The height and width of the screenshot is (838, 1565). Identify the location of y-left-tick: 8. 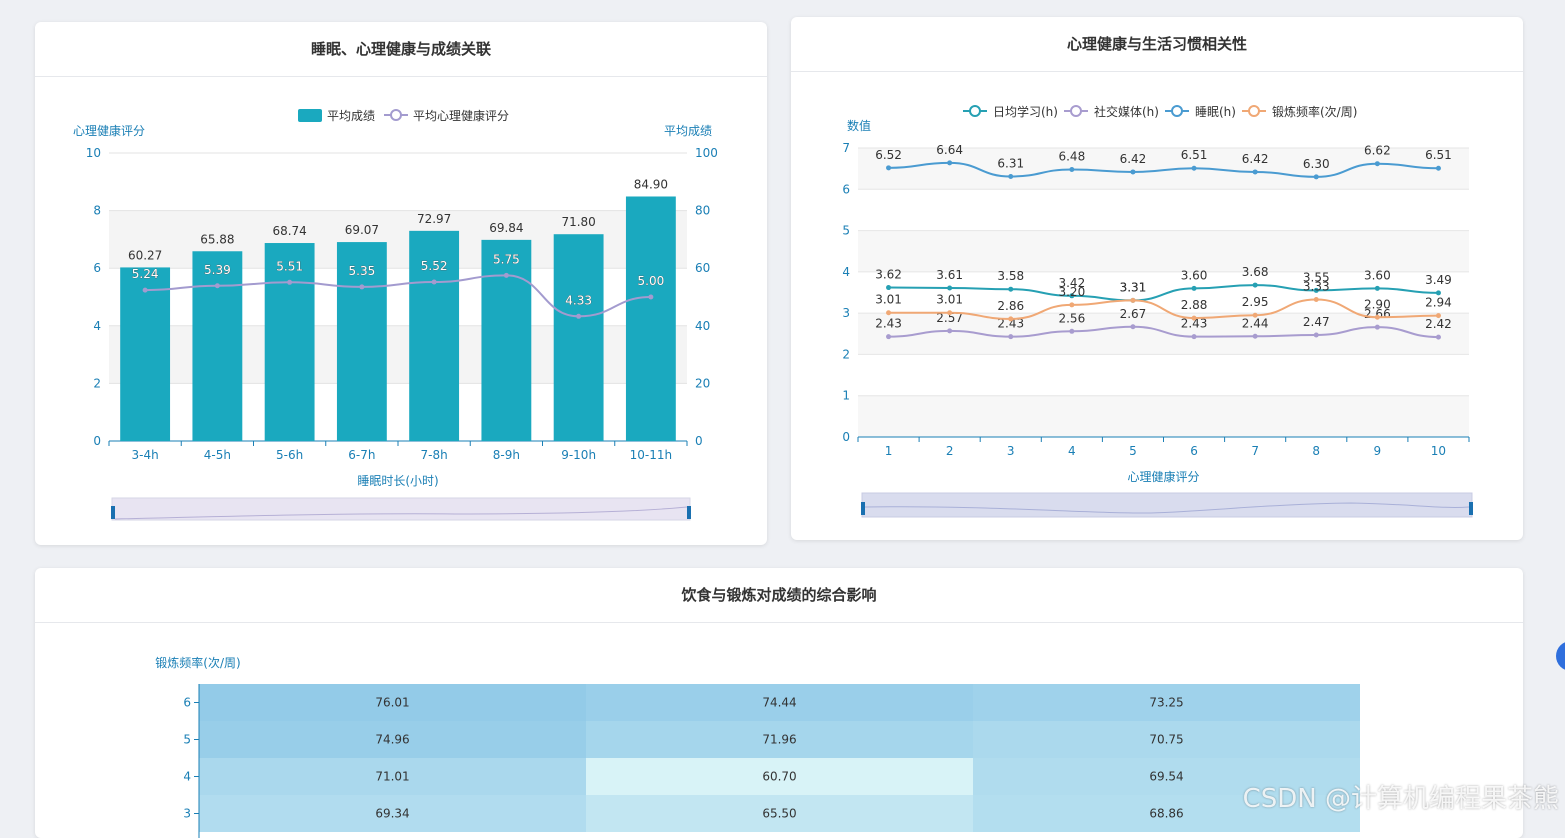
(97, 211).